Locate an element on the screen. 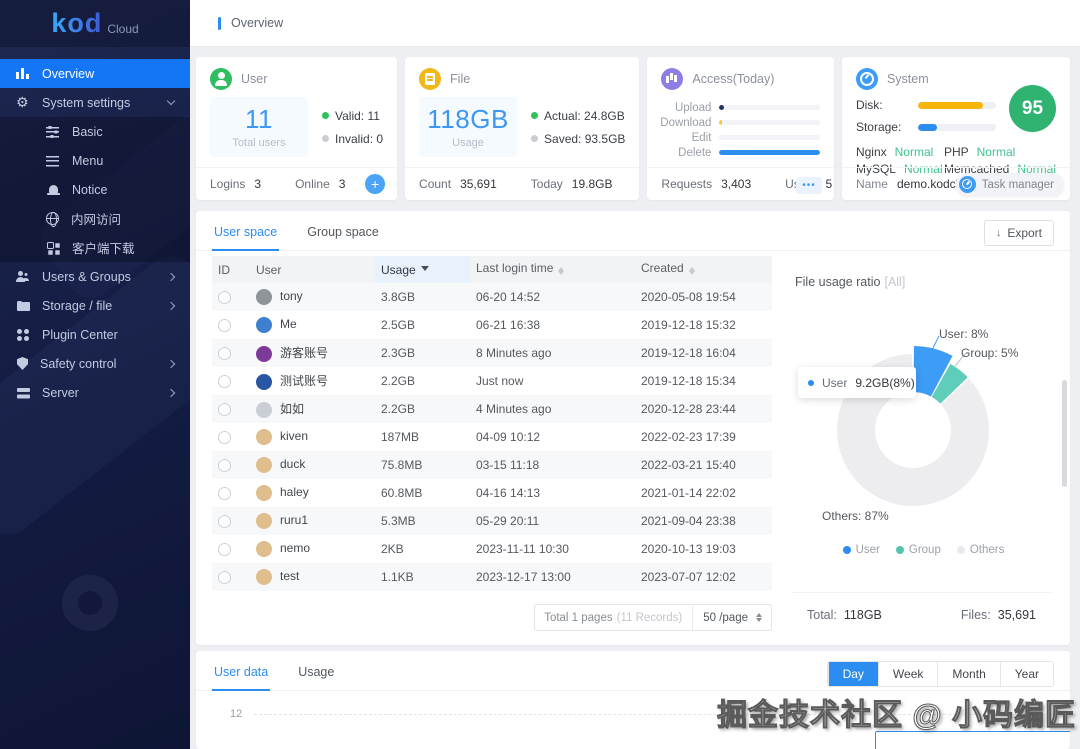 Image resolution: width=1080 pixels, height=749 pixels. tab-user-data: User data is located at coordinates (241, 671).